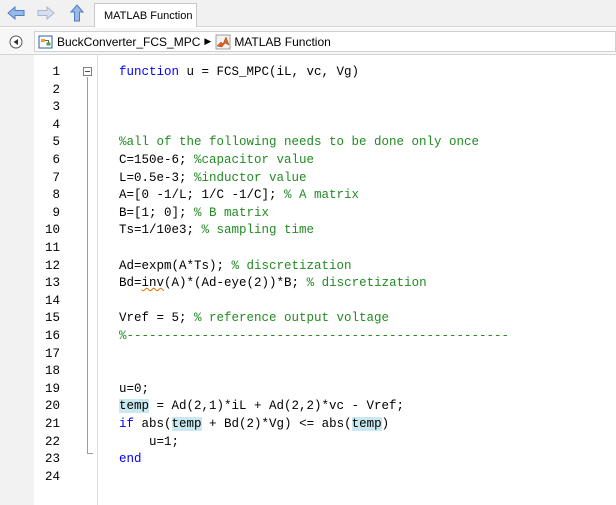 The image size is (616, 505). Describe the element at coordinates (52, 388) in the screenshot. I see `line-number: 19` at that location.